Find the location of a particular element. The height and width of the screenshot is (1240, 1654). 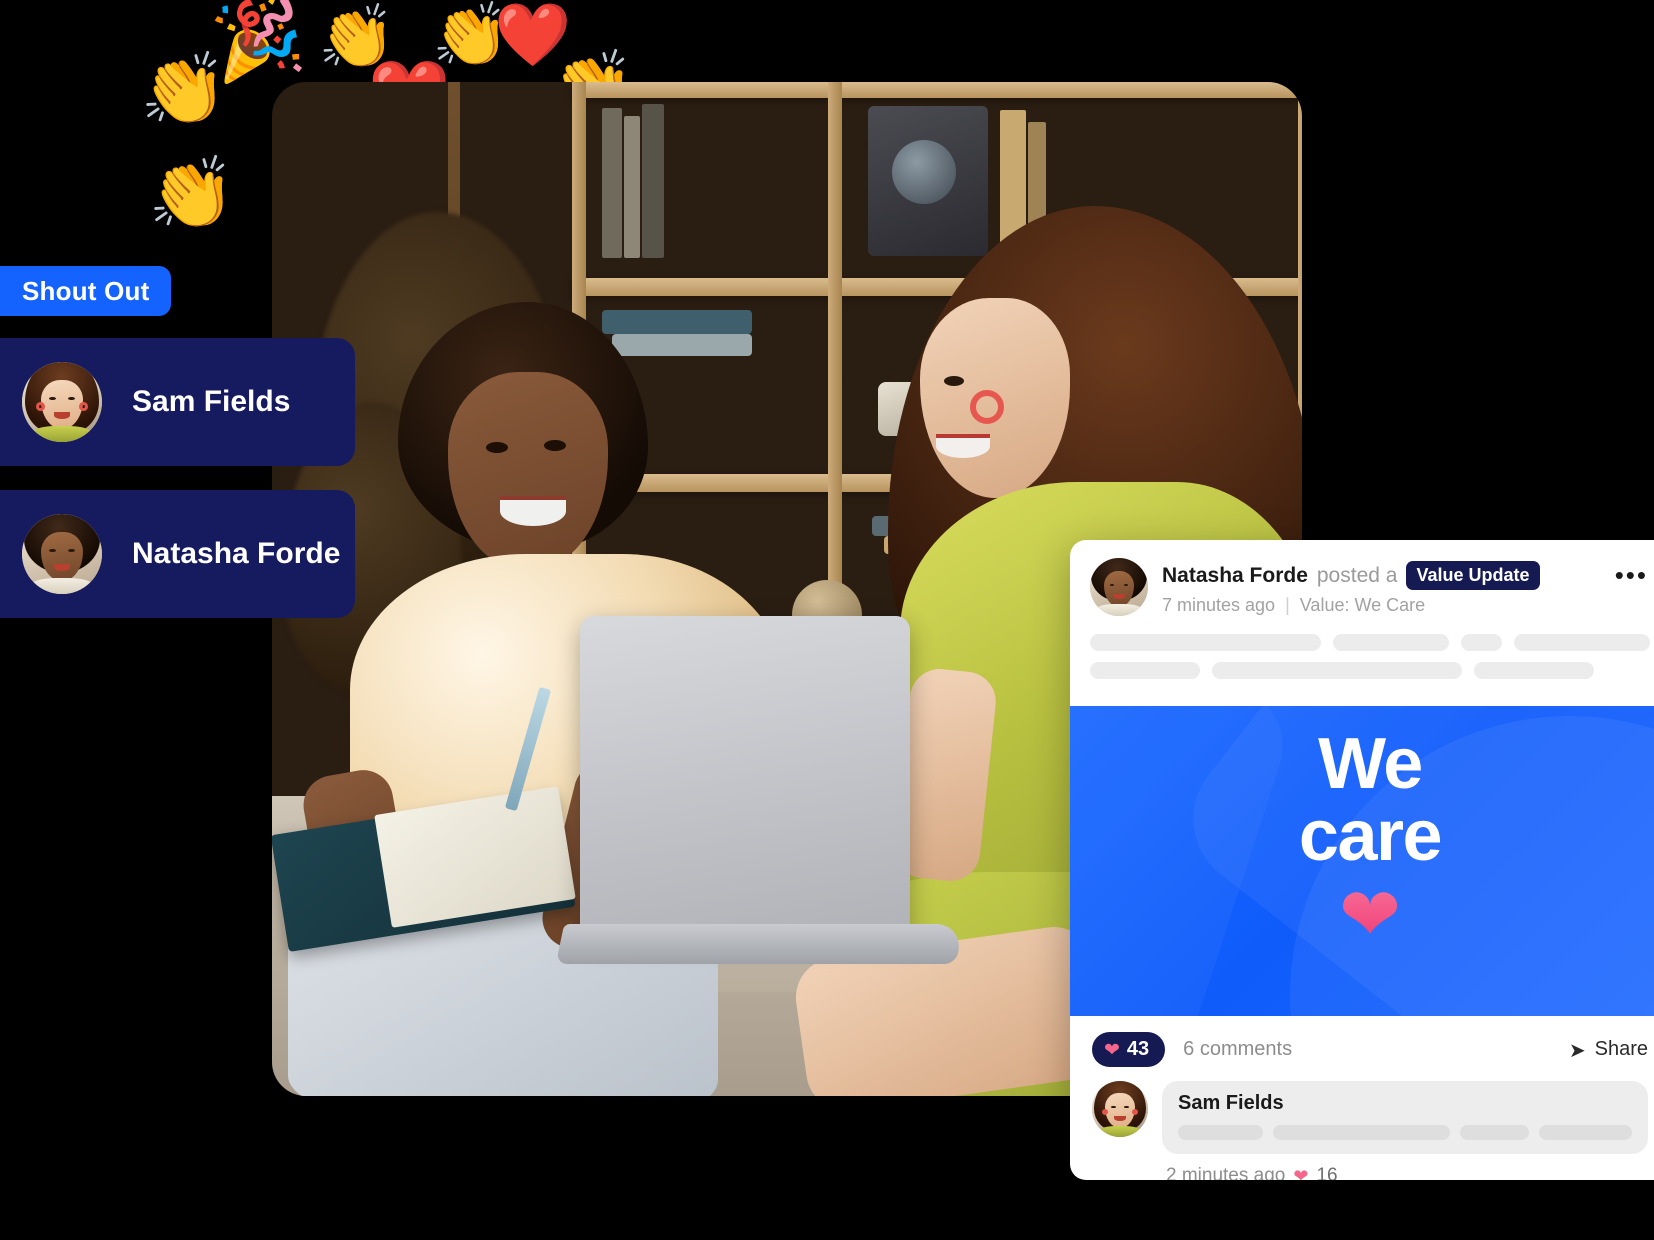

decorative-sphere is located at coordinates (924, 172).